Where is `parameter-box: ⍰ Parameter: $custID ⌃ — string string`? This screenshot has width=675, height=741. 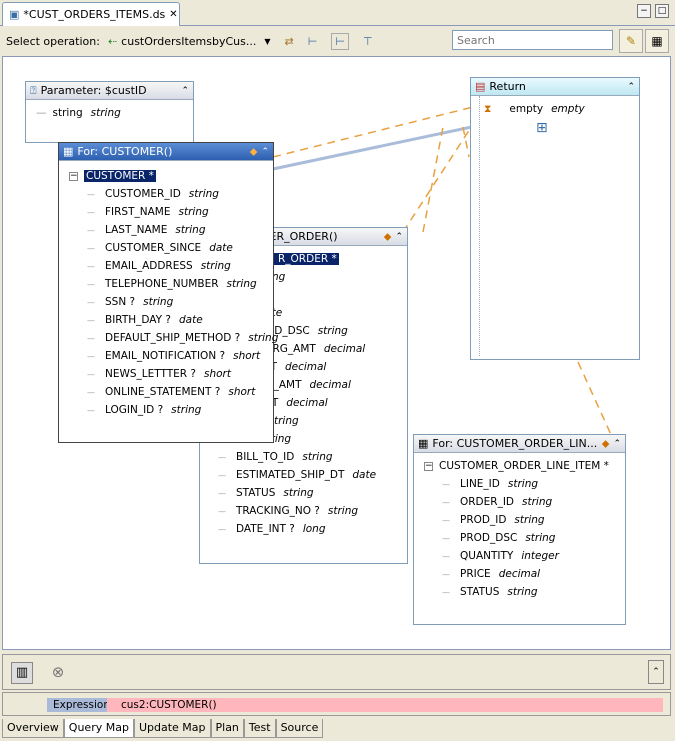 parameter-box: ⍰ Parameter: $custID ⌃ — string string is located at coordinates (109, 112).